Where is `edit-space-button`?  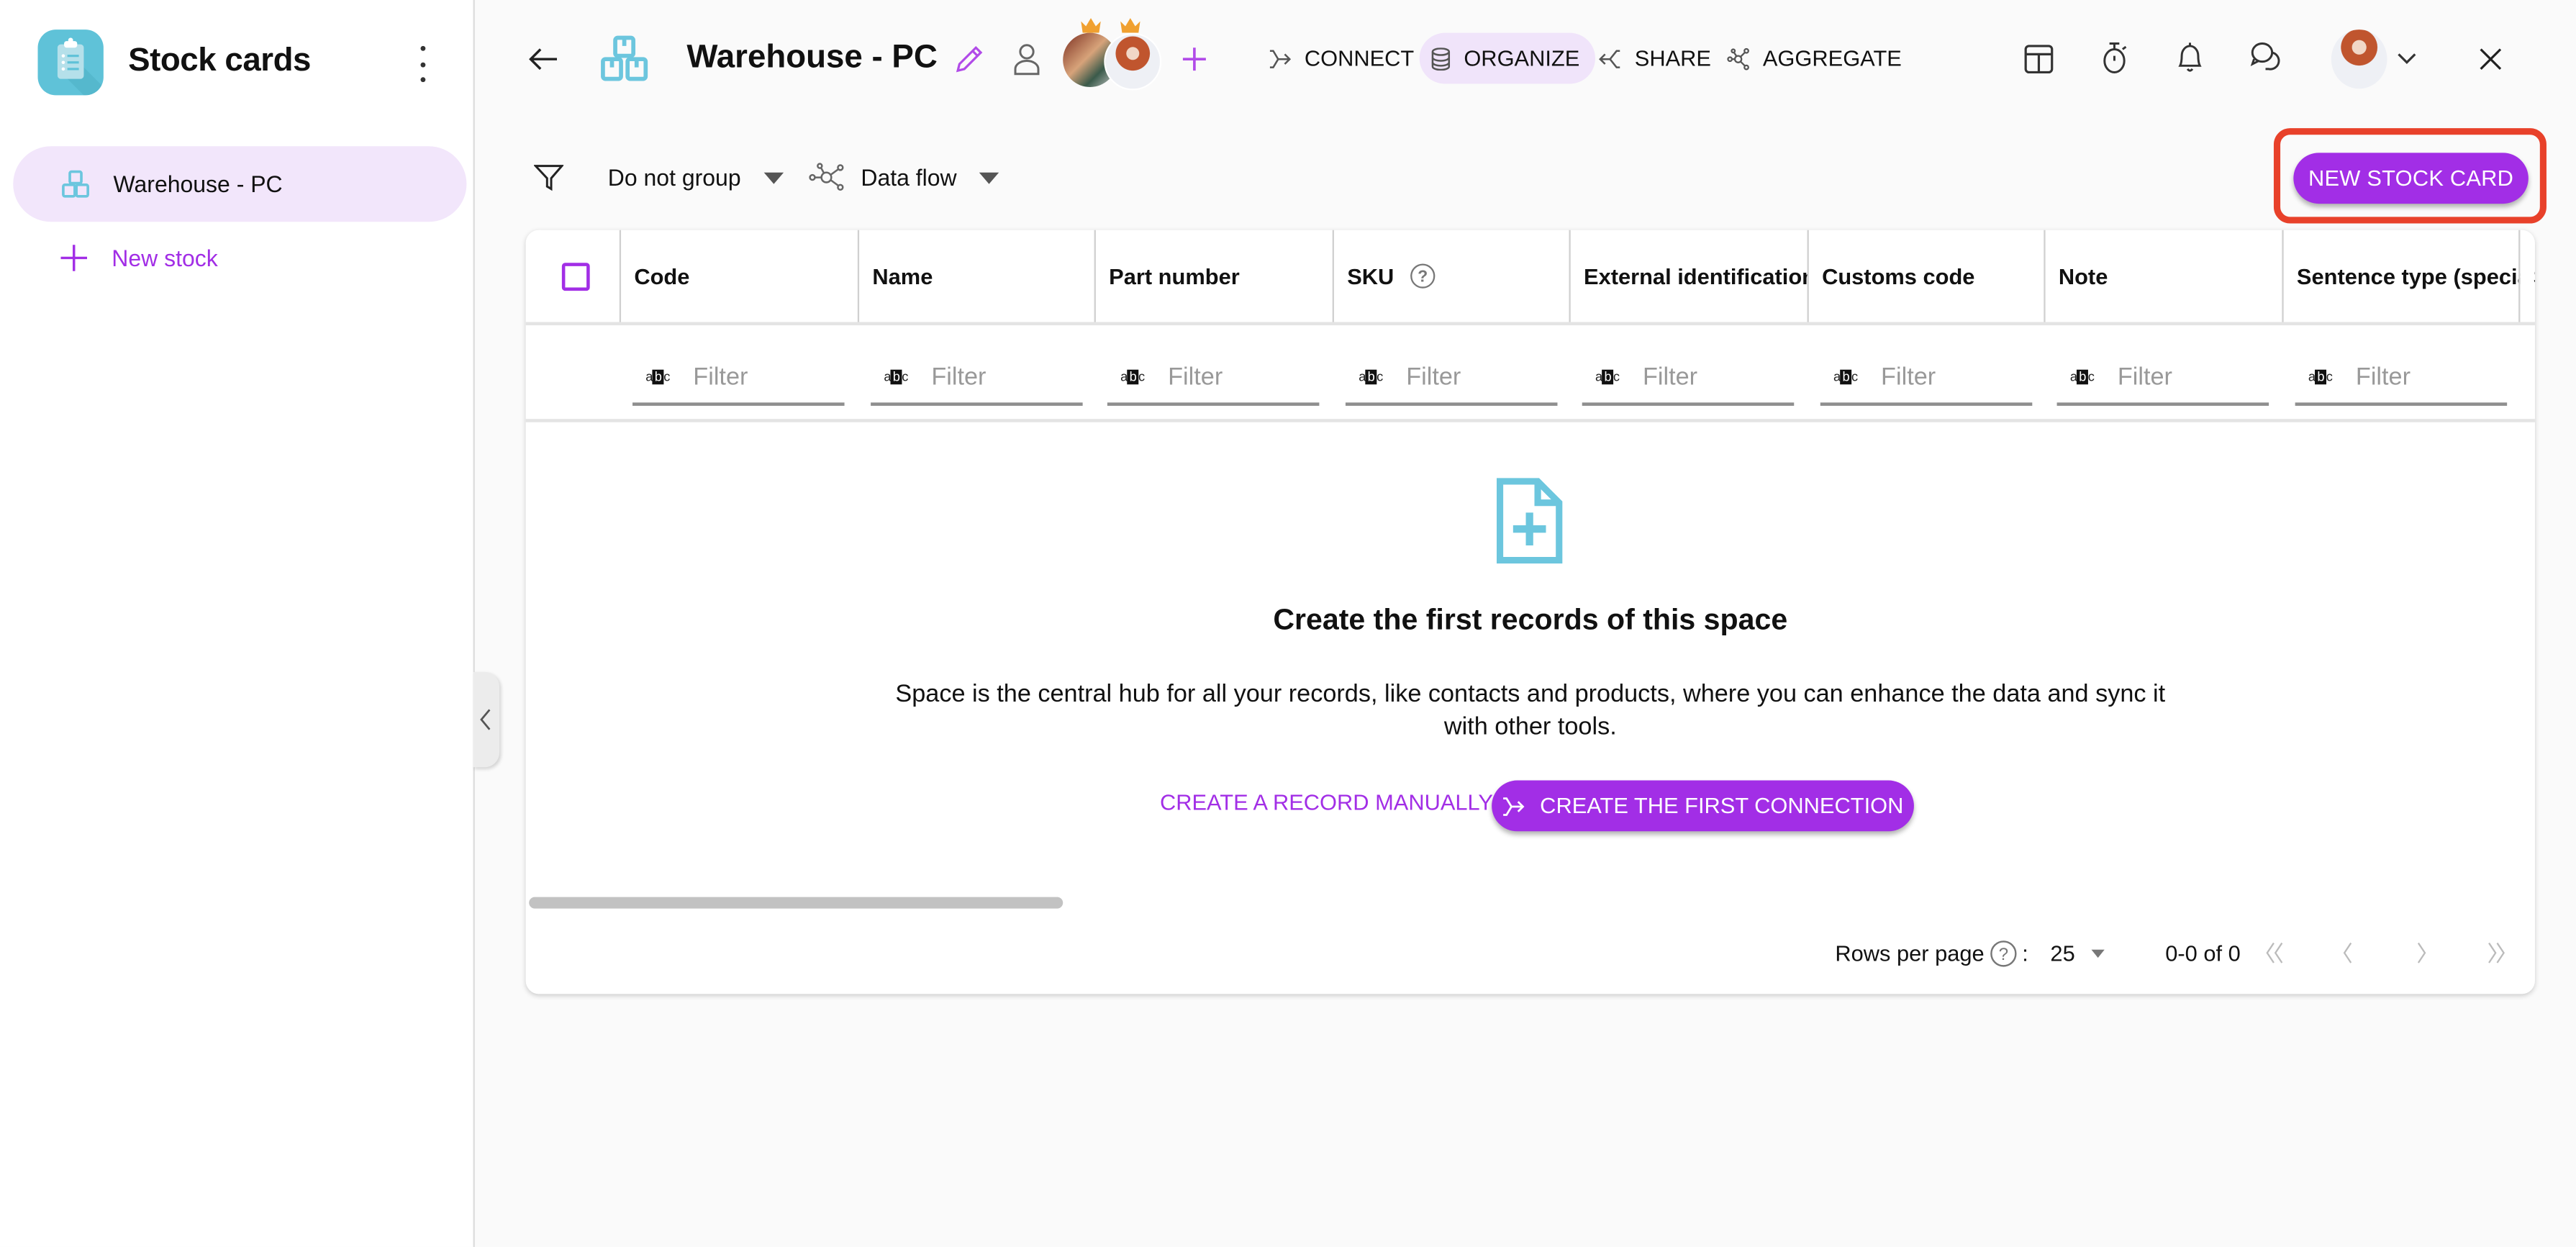
edit-space-button is located at coordinates (969, 59).